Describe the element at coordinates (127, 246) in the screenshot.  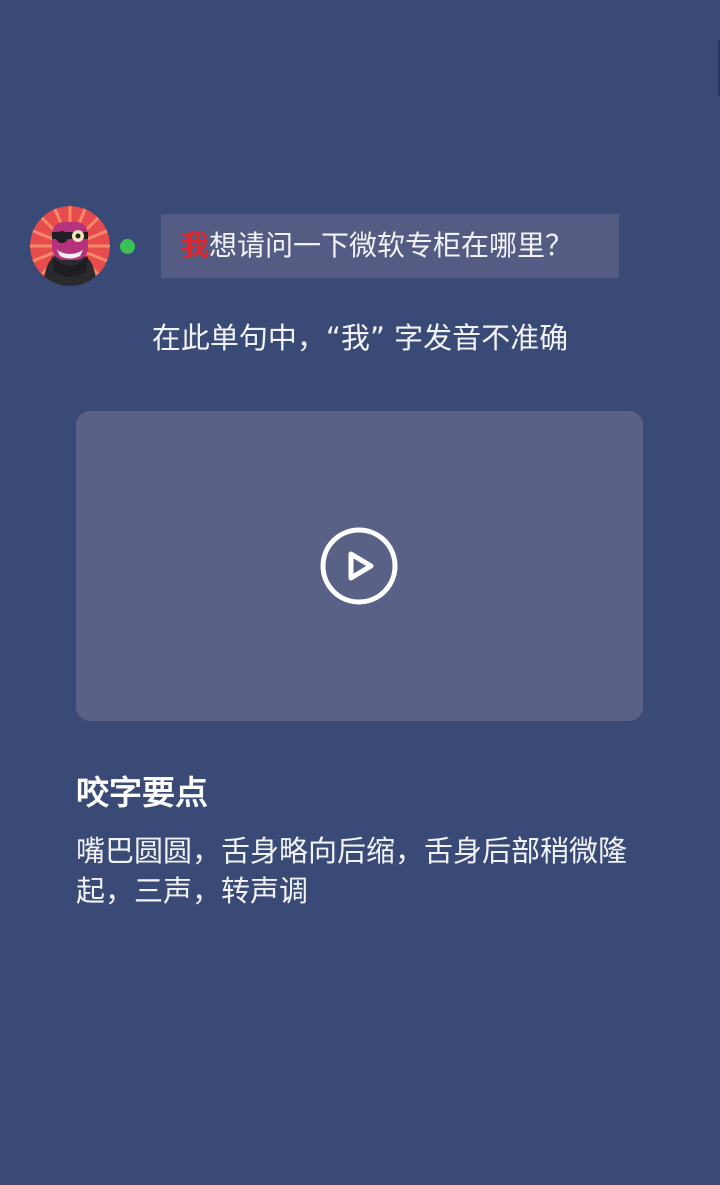
I see `online-status-dot` at that location.